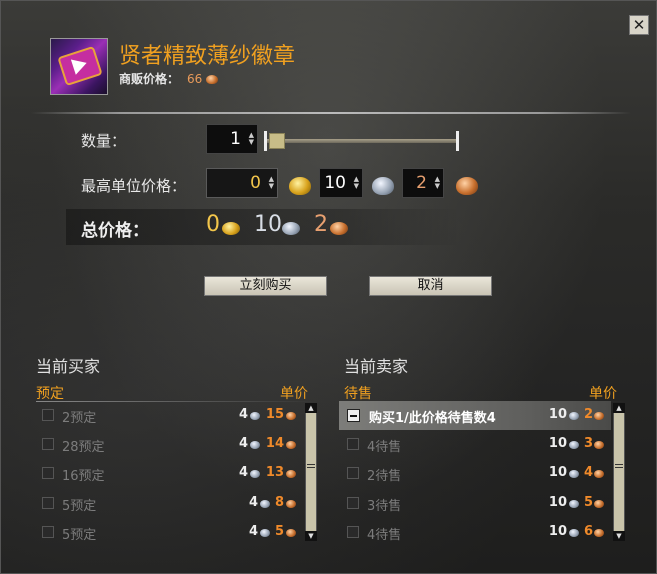 This screenshot has width=657, height=574. Describe the element at coordinates (68, 366) in the screenshot. I see `current-buyers-title: 当前买家` at that location.